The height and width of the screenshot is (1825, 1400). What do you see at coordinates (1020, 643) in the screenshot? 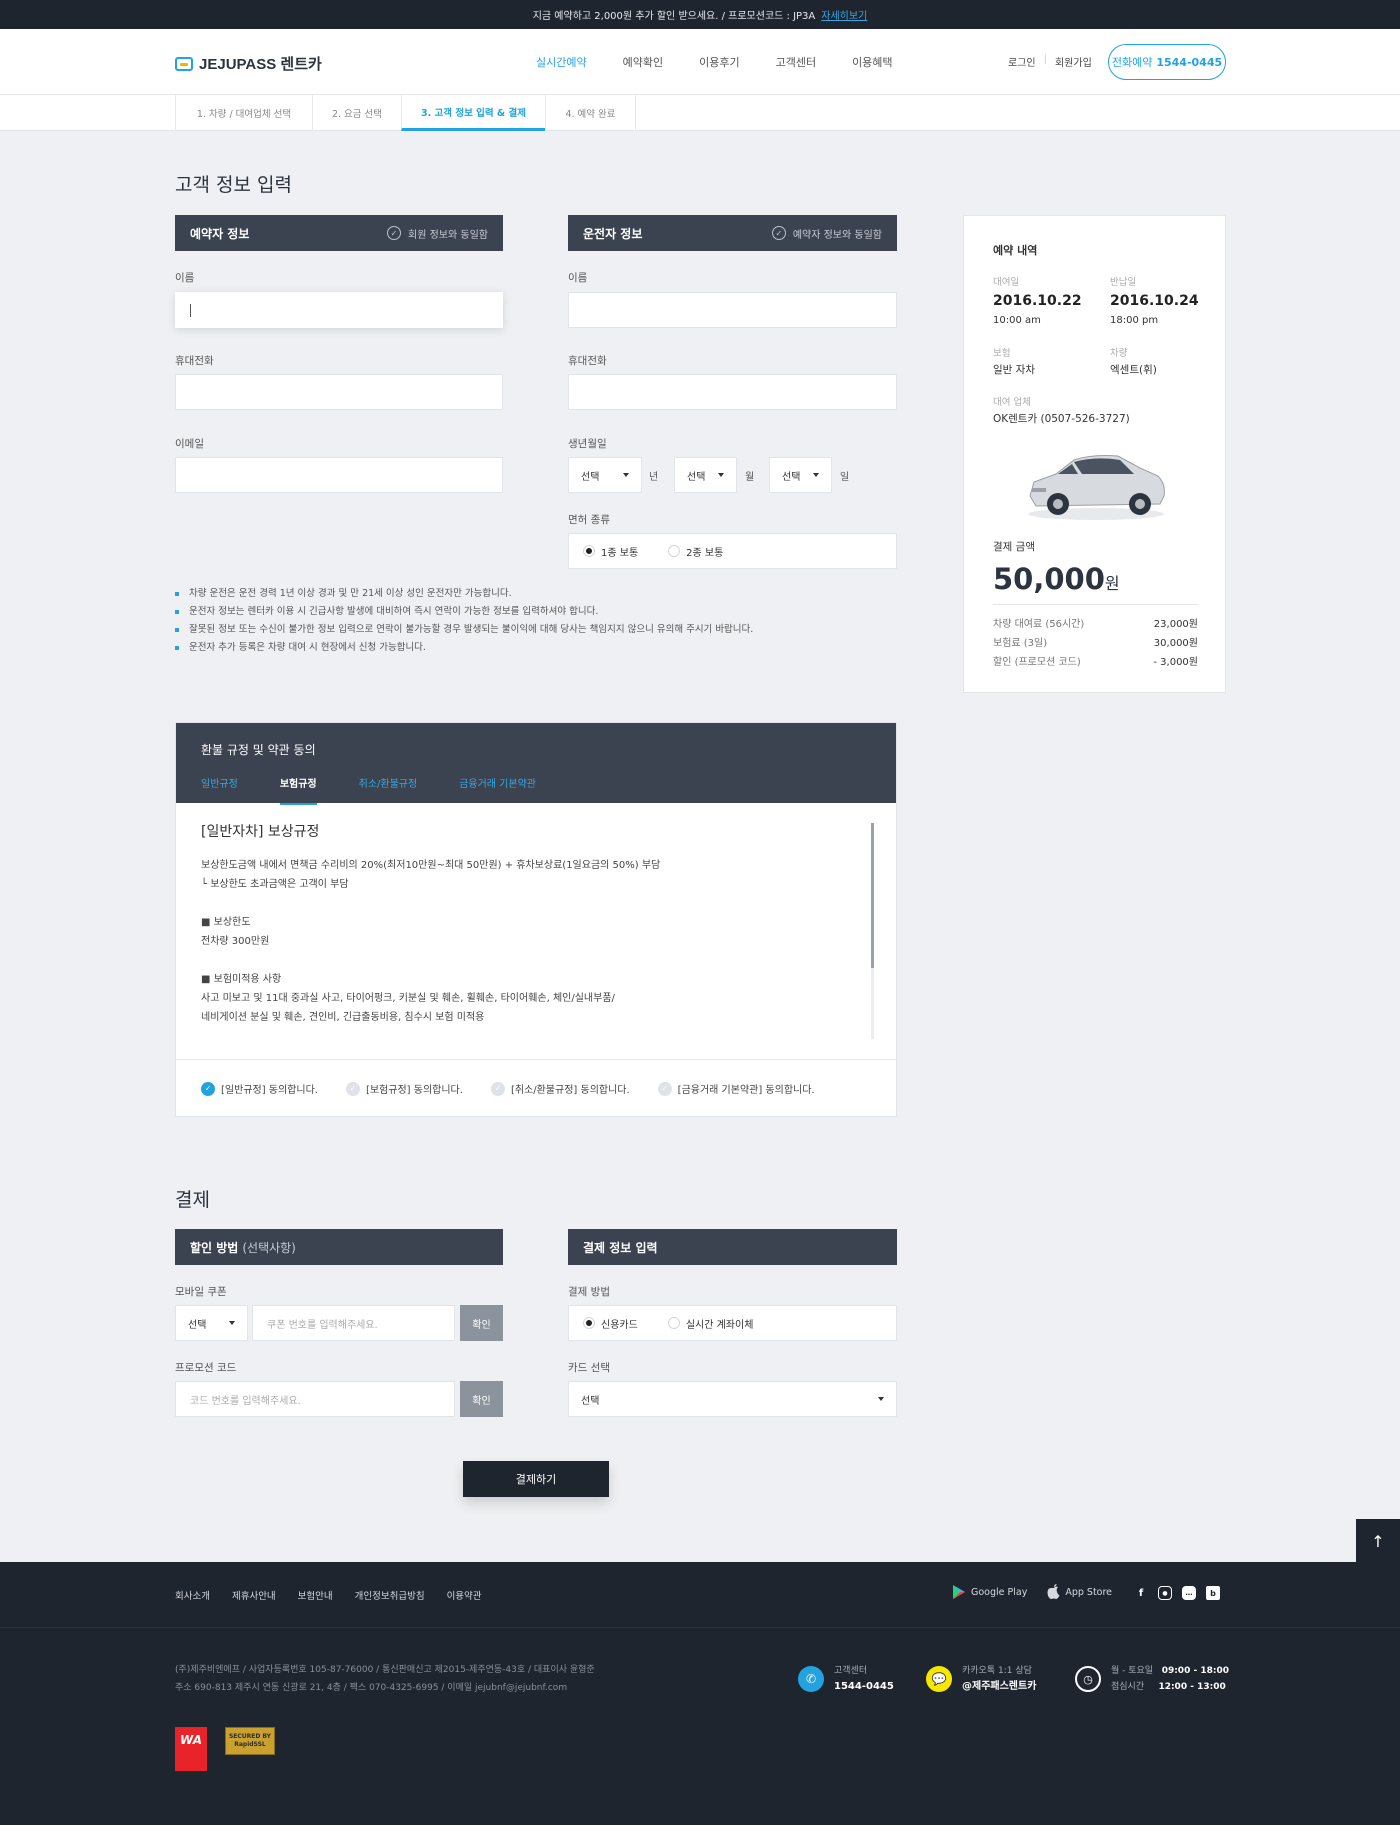
I see `fee-label: 보험료 (3일)` at bounding box center [1020, 643].